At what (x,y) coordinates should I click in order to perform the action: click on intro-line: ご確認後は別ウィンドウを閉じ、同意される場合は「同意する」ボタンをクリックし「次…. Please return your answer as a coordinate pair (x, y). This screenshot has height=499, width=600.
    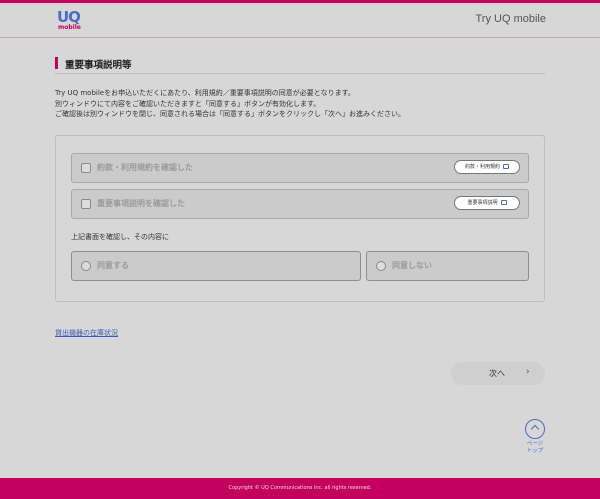
    Looking at the image, I should click on (230, 114).